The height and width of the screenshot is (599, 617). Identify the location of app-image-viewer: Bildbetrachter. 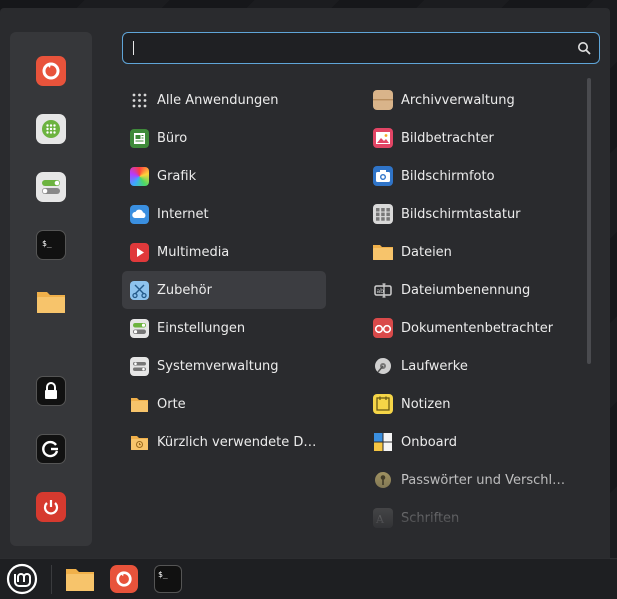
(474, 138).